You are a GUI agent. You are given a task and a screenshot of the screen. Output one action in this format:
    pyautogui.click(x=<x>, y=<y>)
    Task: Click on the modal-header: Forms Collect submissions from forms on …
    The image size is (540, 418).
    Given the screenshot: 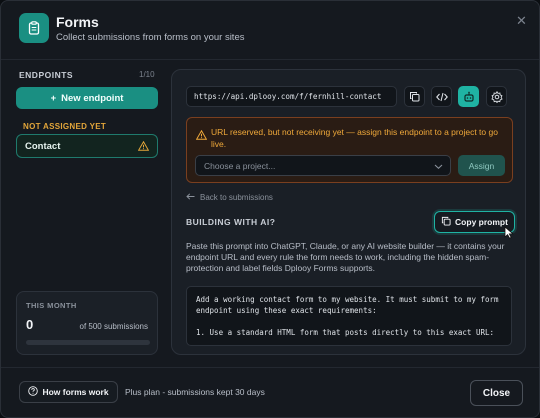 What is the action you would take?
    pyautogui.click(x=270, y=30)
    